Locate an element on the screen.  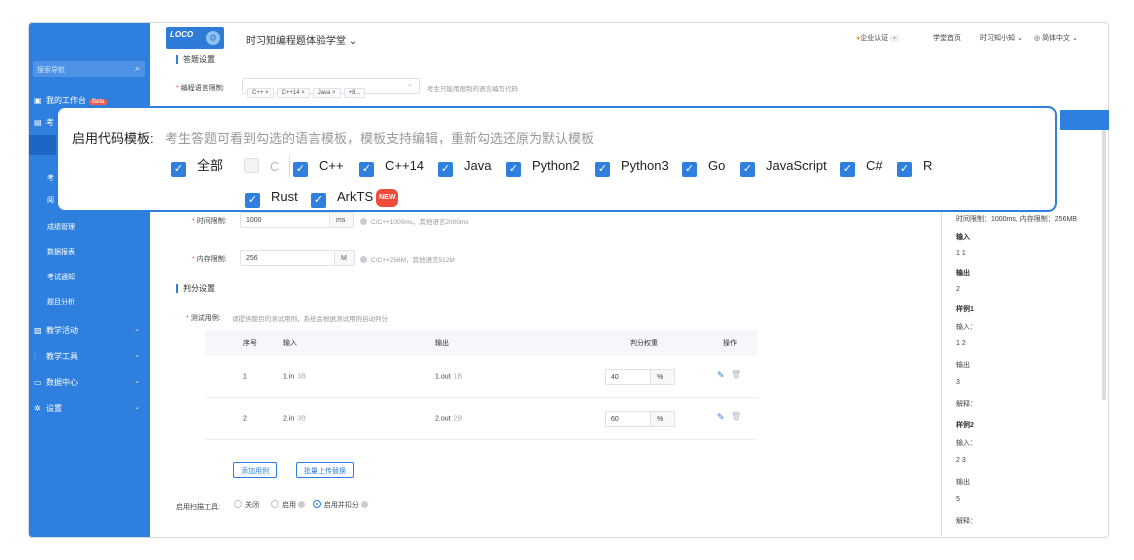
checkbox-go: ✓ Go is located at coordinates (703, 167).